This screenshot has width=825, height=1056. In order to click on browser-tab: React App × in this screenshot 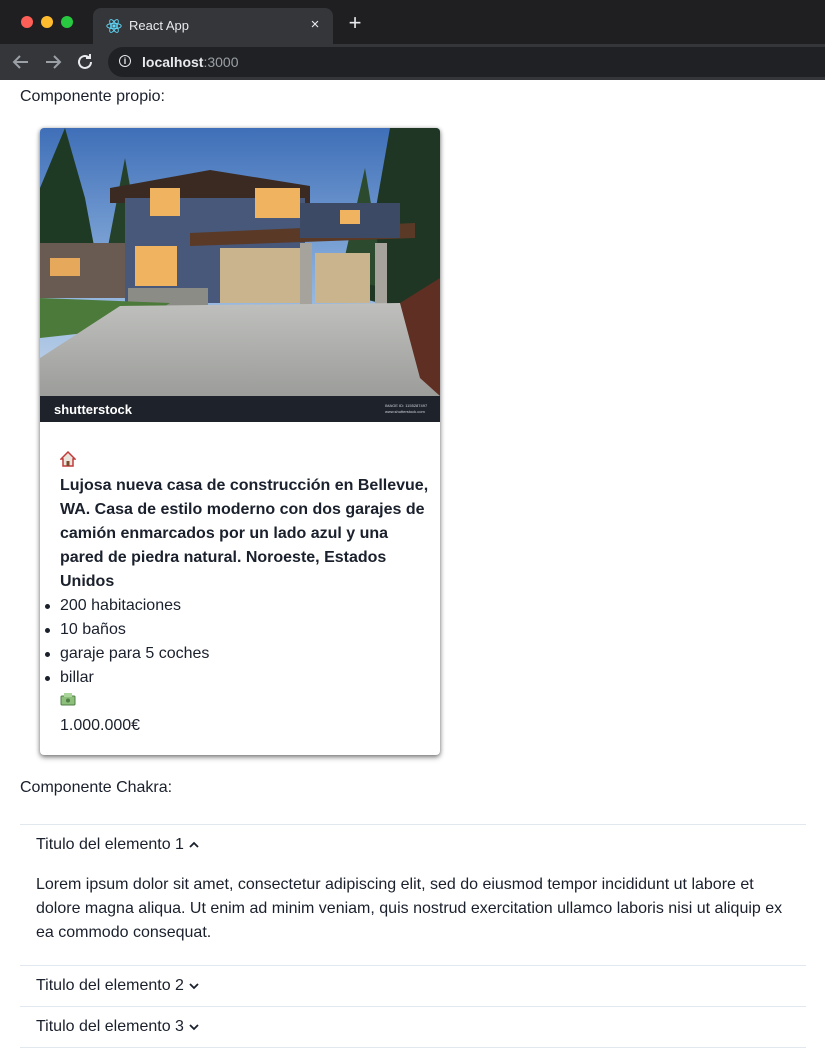, I will do `click(213, 26)`.